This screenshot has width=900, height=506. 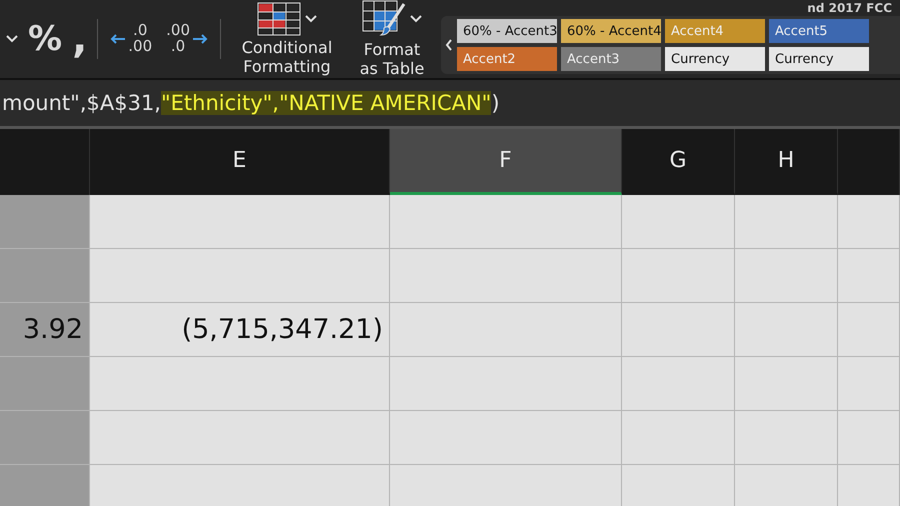 I want to click on cell-style-swatch: 60% - Accent3, so click(x=507, y=31).